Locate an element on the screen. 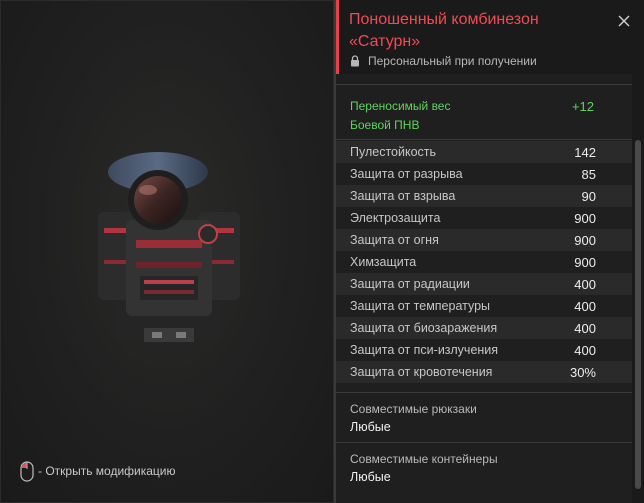 This screenshot has height=503, width=644. stat-row: Защита от разрыва 85 is located at coordinates (484, 174).